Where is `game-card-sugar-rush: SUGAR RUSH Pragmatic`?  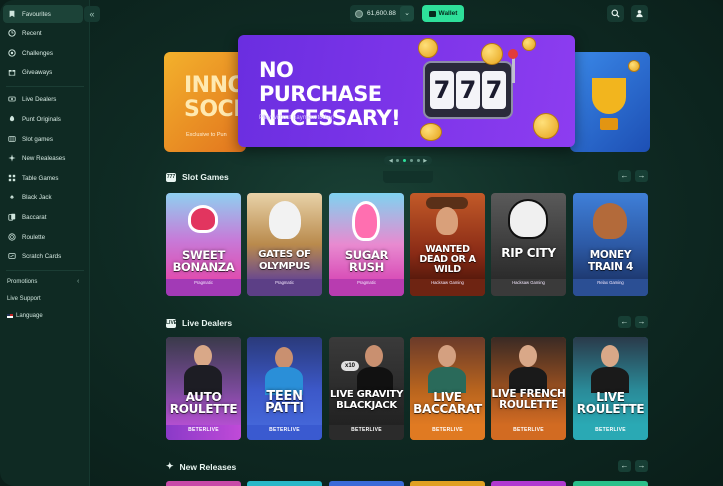 game-card-sugar-rush: SUGAR RUSH Pragmatic is located at coordinates (366, 244).